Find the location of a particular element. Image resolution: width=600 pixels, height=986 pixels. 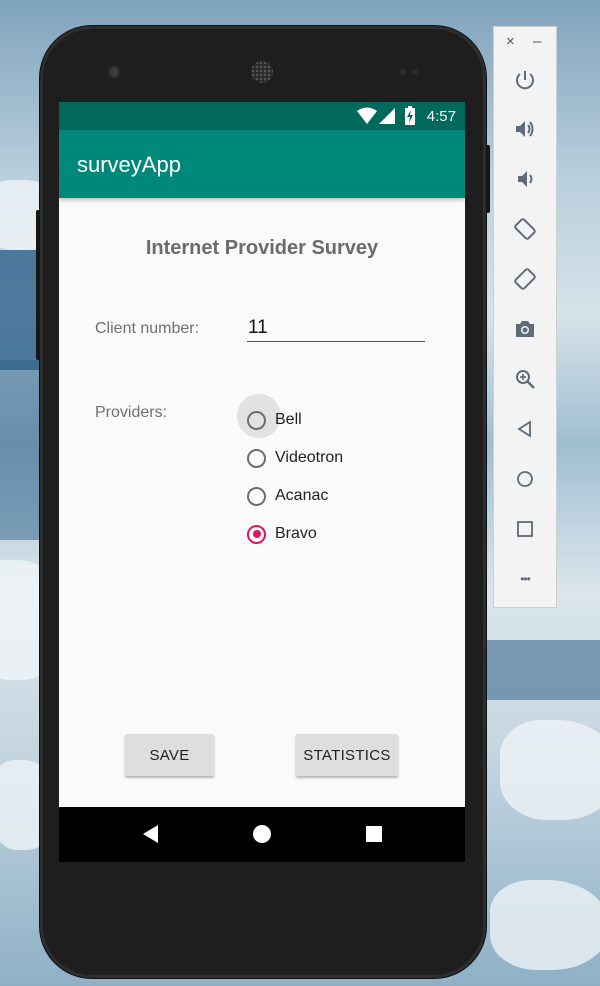

radio-option-videotron: Videotron is located at coordinates (295, 458).